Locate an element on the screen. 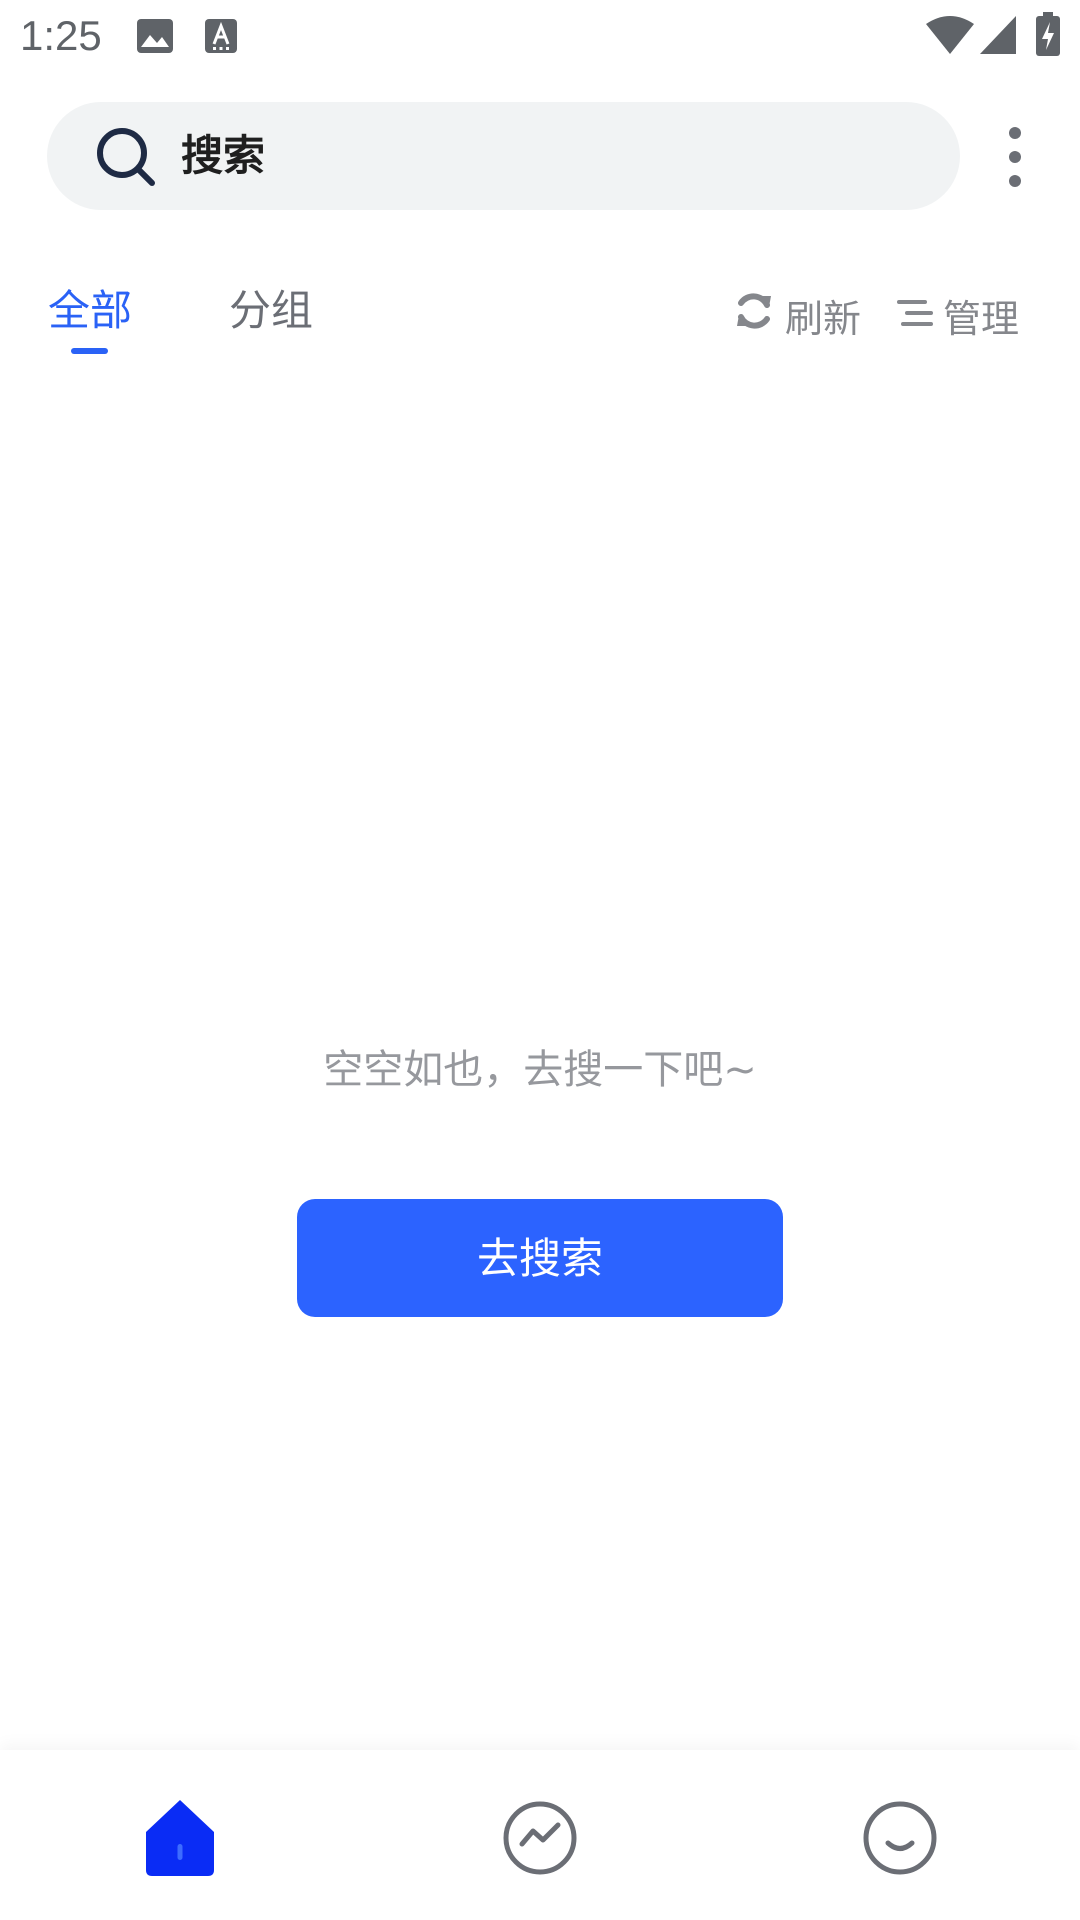 Image resolution: width=1080 pixels, height=1920 pixels. refresh-button: 刷新 is located at coordinates (797, 315).